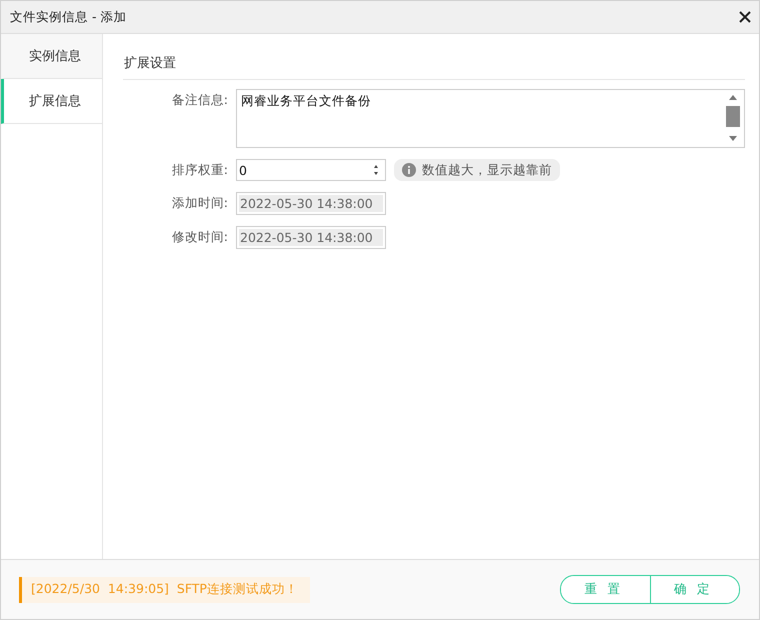 This screenshot has height=620, width=760. I want to click on close-icon, so click(745, 17).